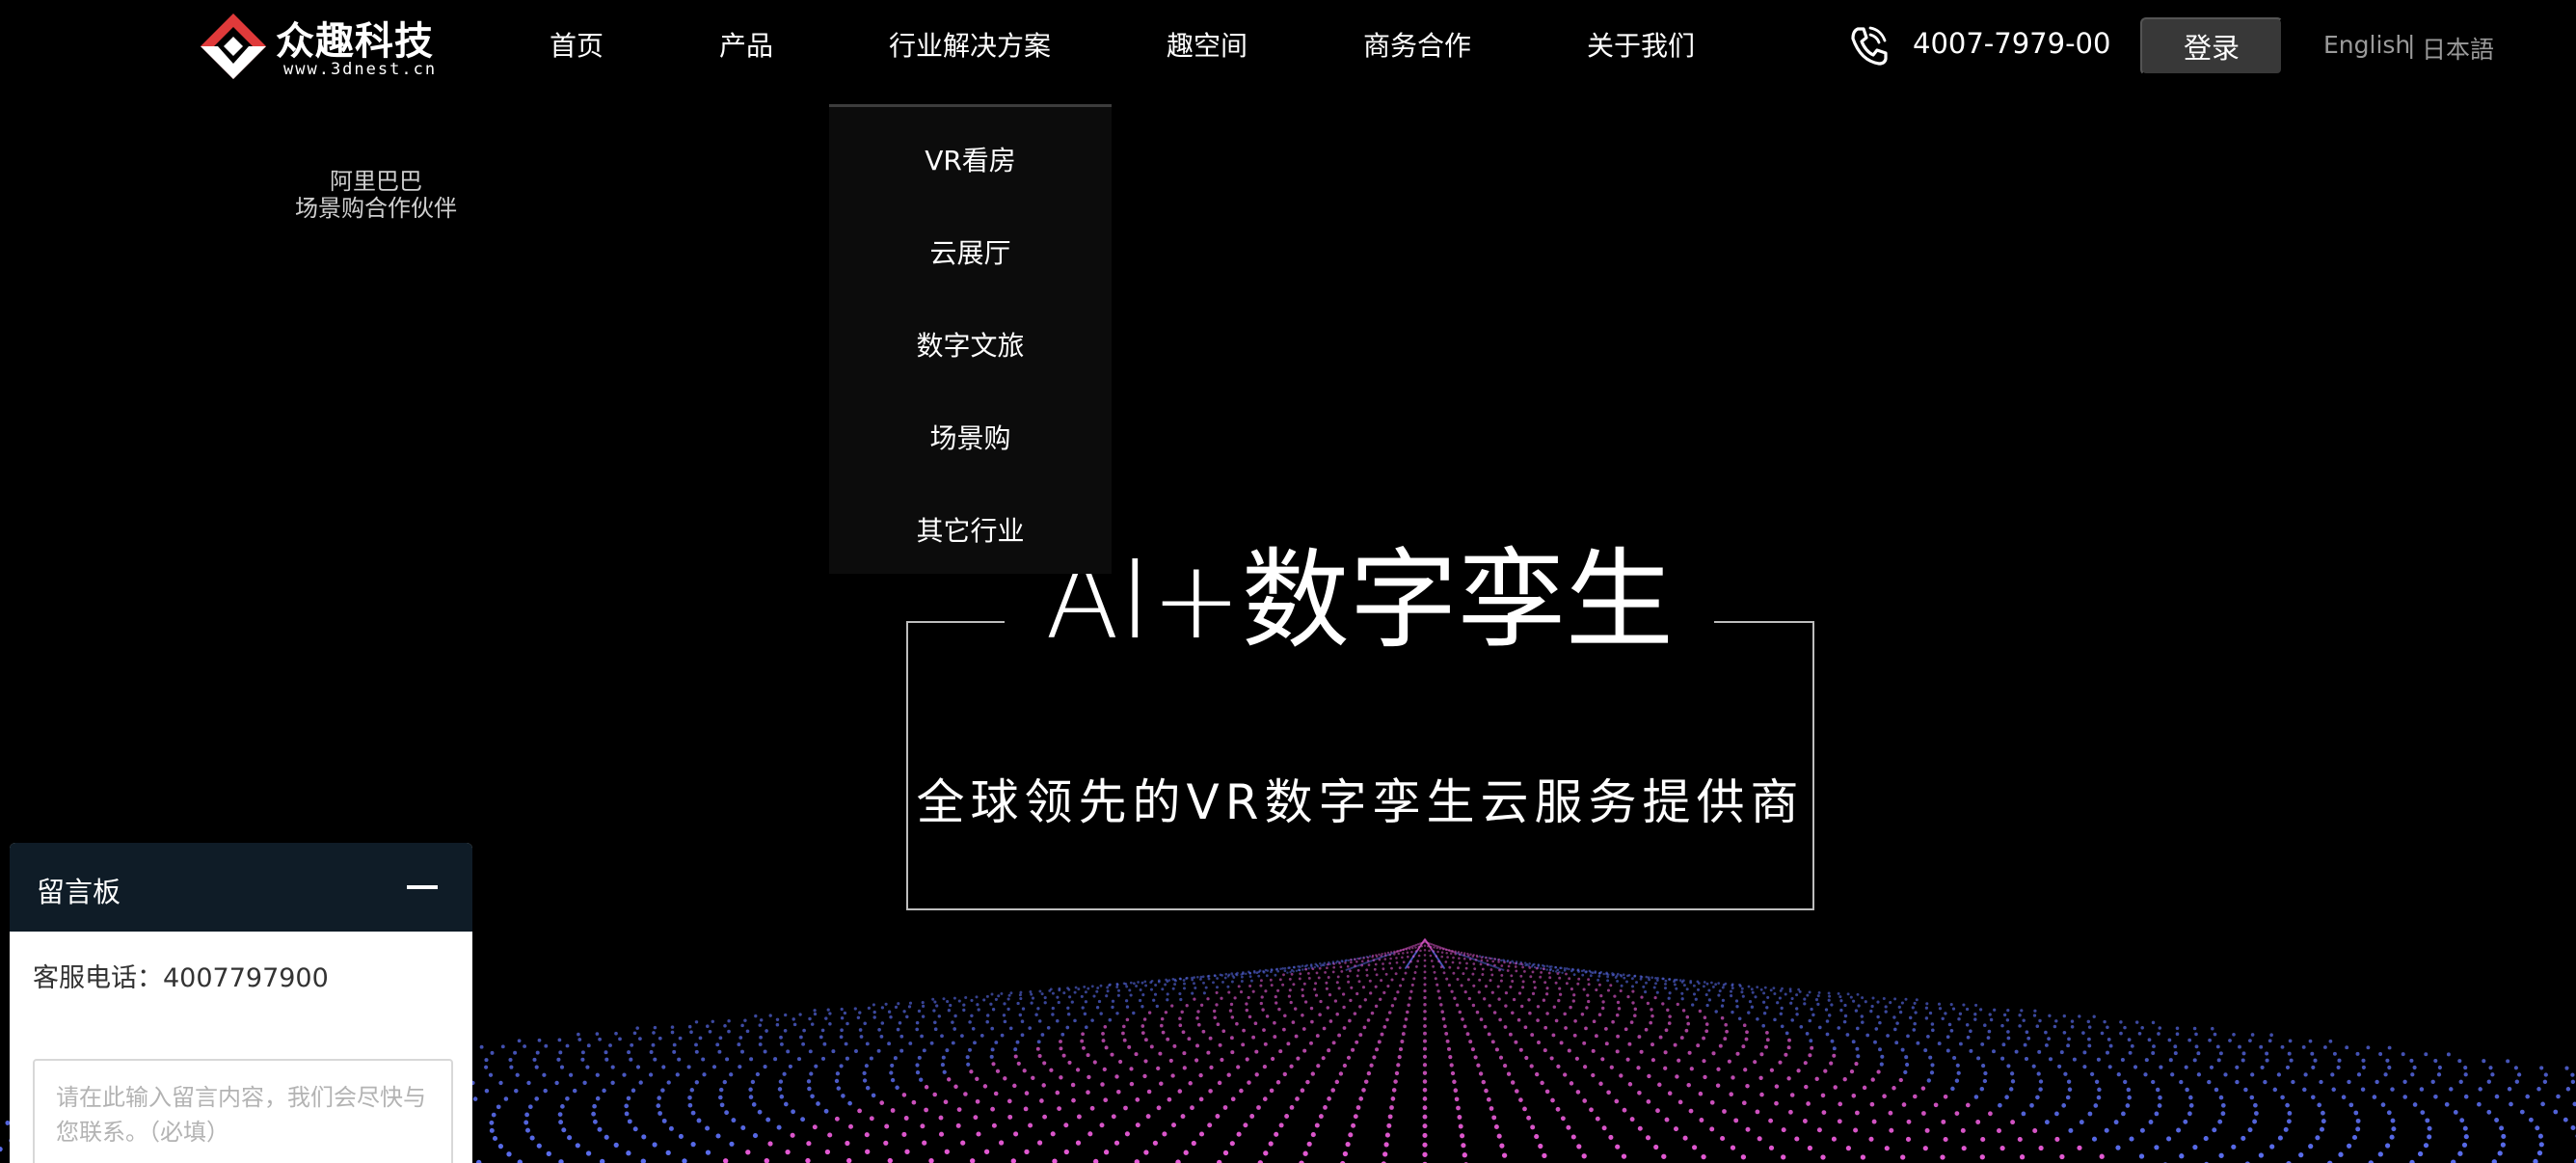 This screenshot has width=2576, height=1163. Describe the element at coordinates (971, 159) in the screenshot. I see `dropdown-item-vr-house-viewing: VR看房` at that location.